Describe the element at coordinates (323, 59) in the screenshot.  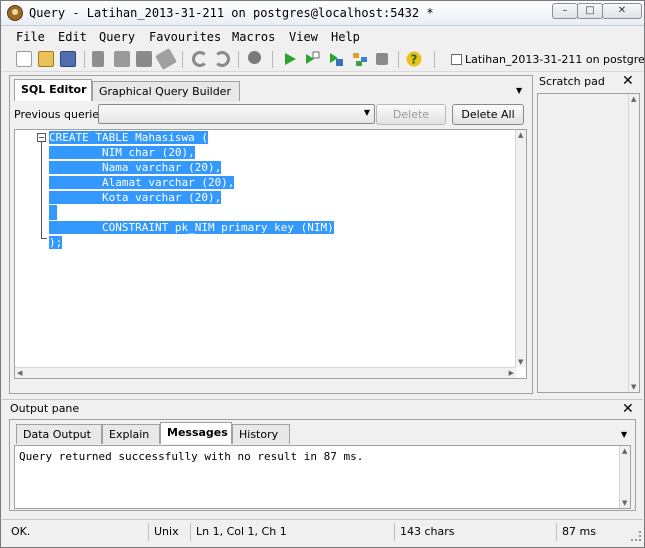
I see `toolbar: ? Latihan_2013-31-211 on postgres@` at that location.